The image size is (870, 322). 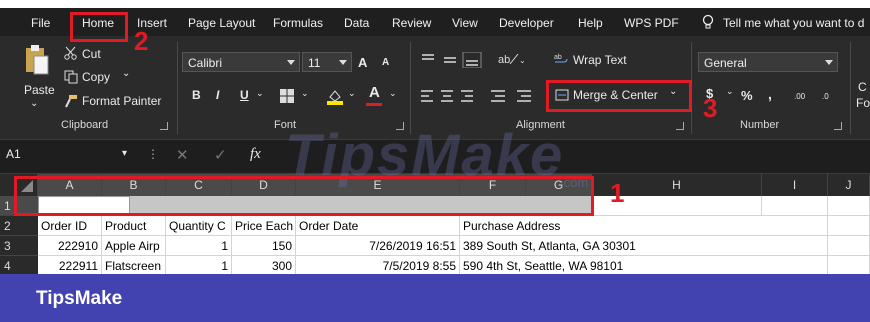 What do you see at coordinates (378, 266) in the screenshot?
I see `cell-order-date: 7/5/2019 8:55` at bounding box center [378, 266].